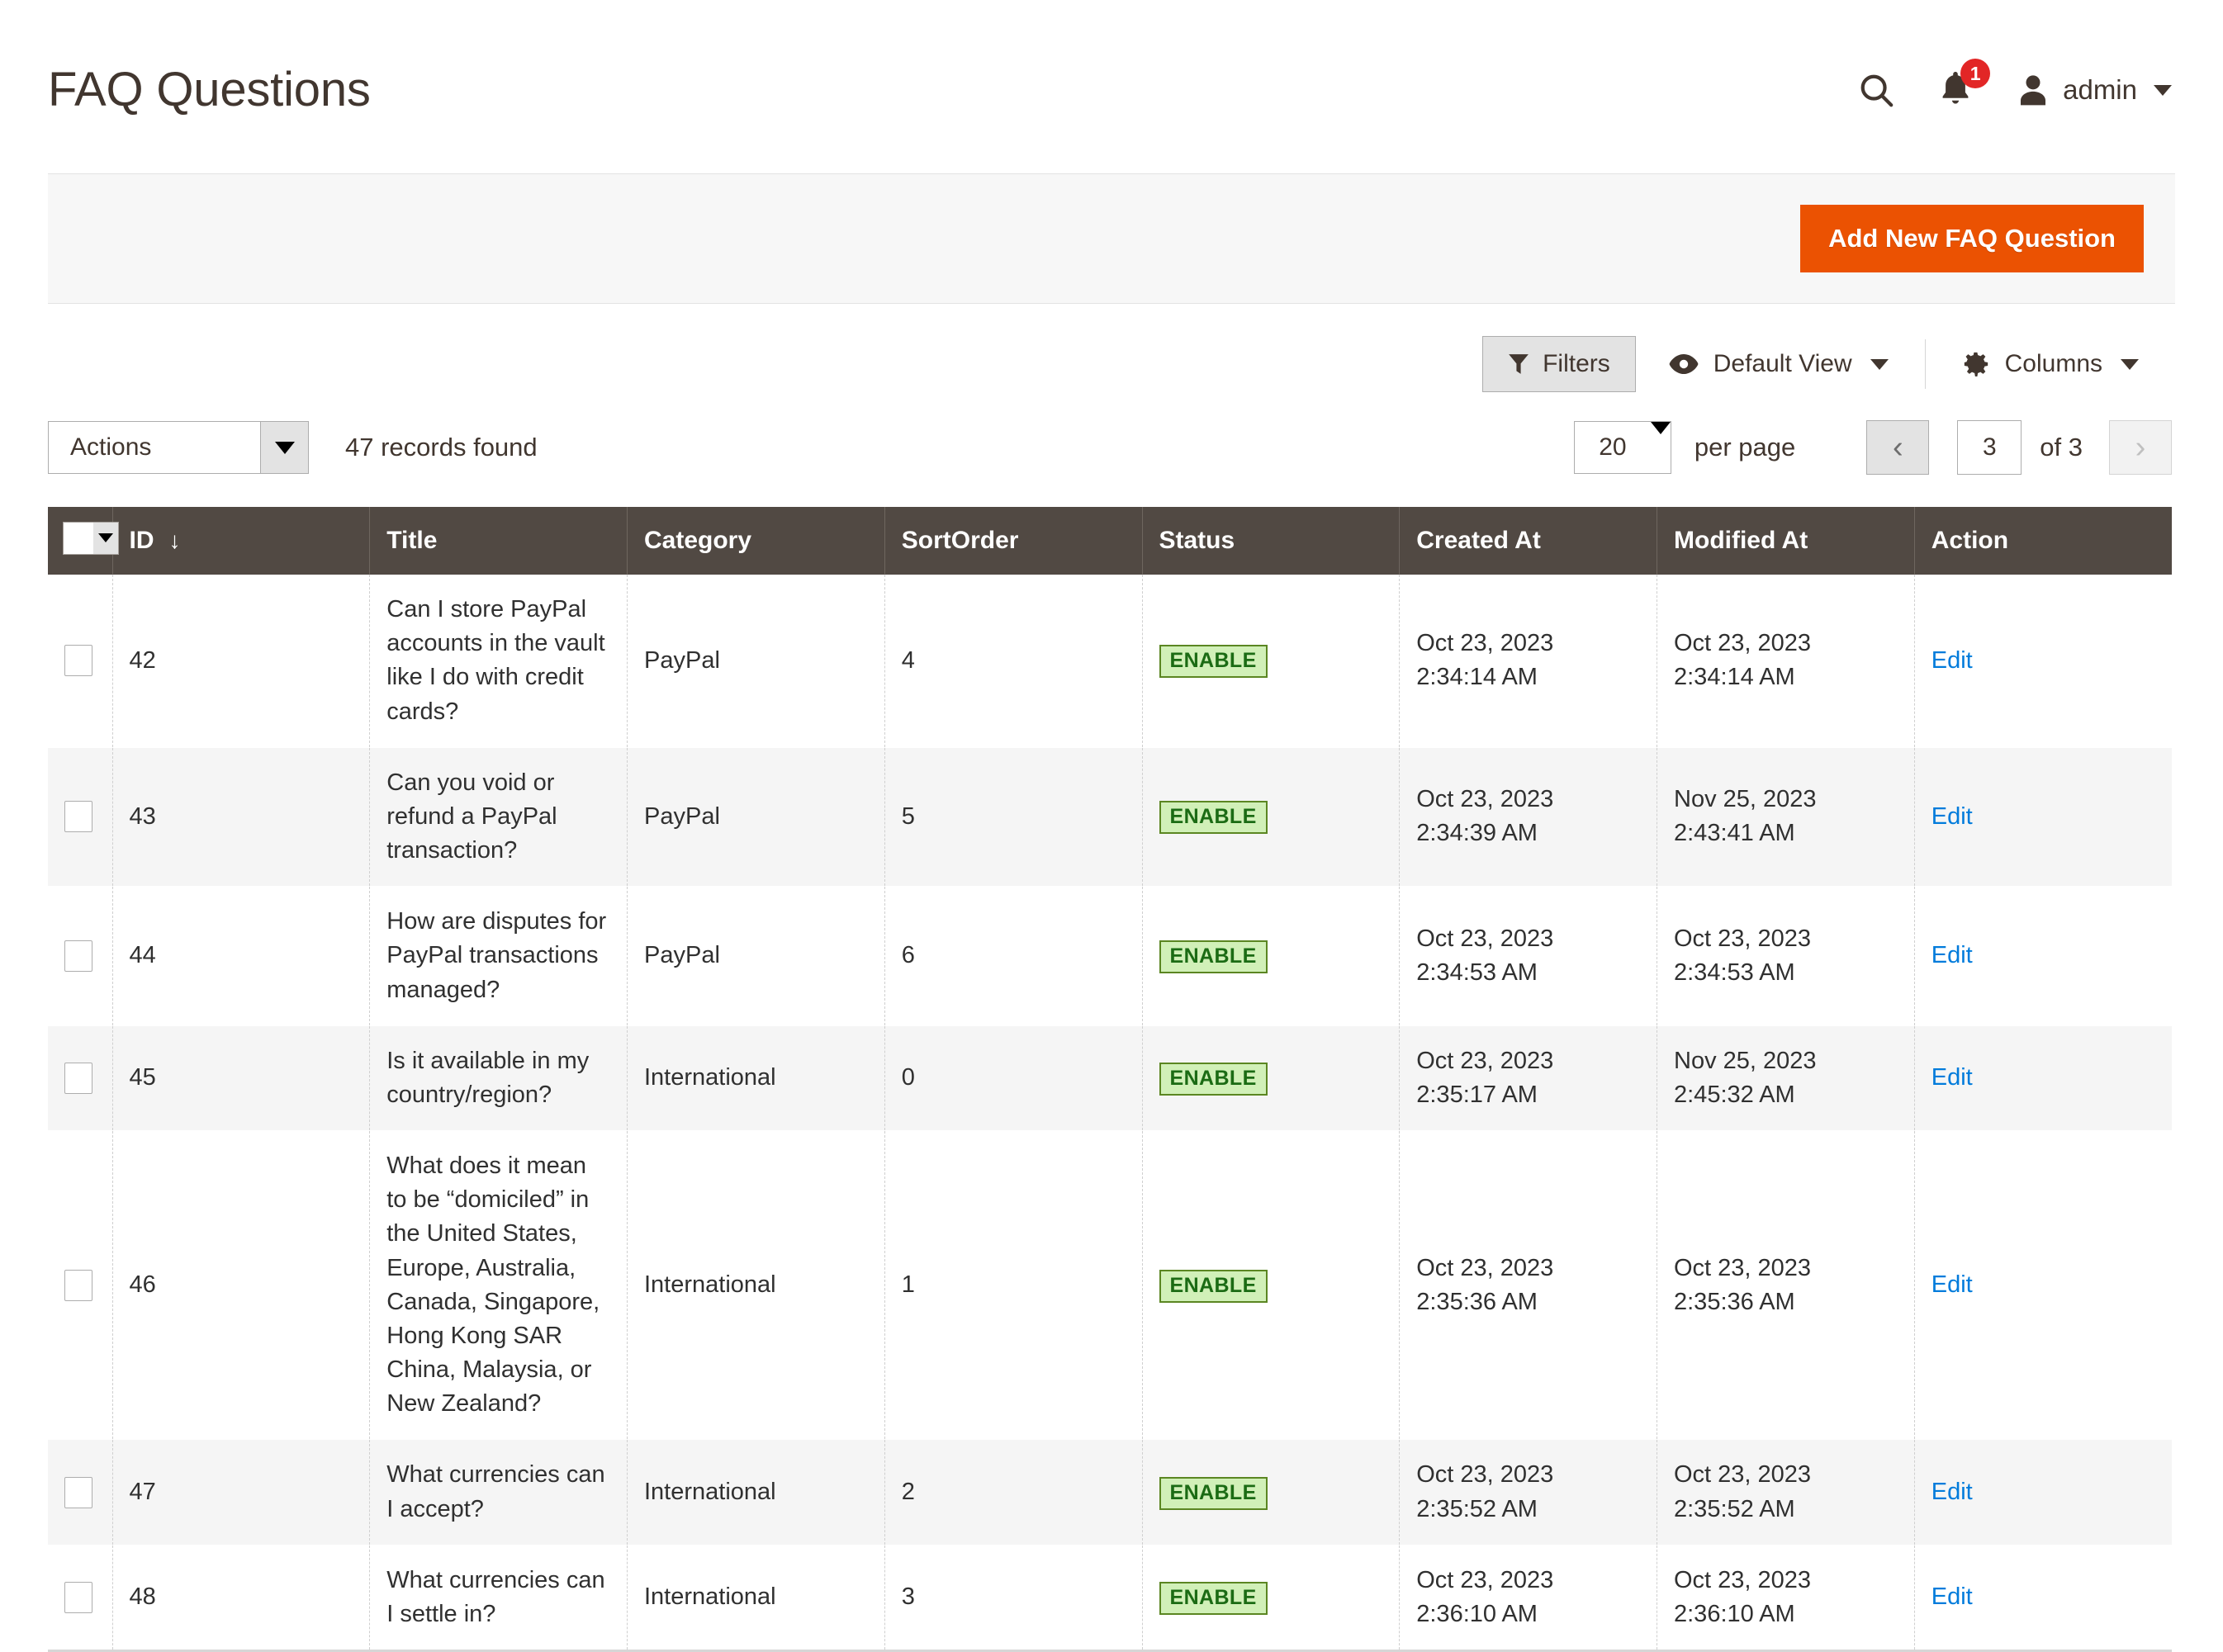  I want to click on modified-time: 2:45:32 AM, so click(1734, 1094).